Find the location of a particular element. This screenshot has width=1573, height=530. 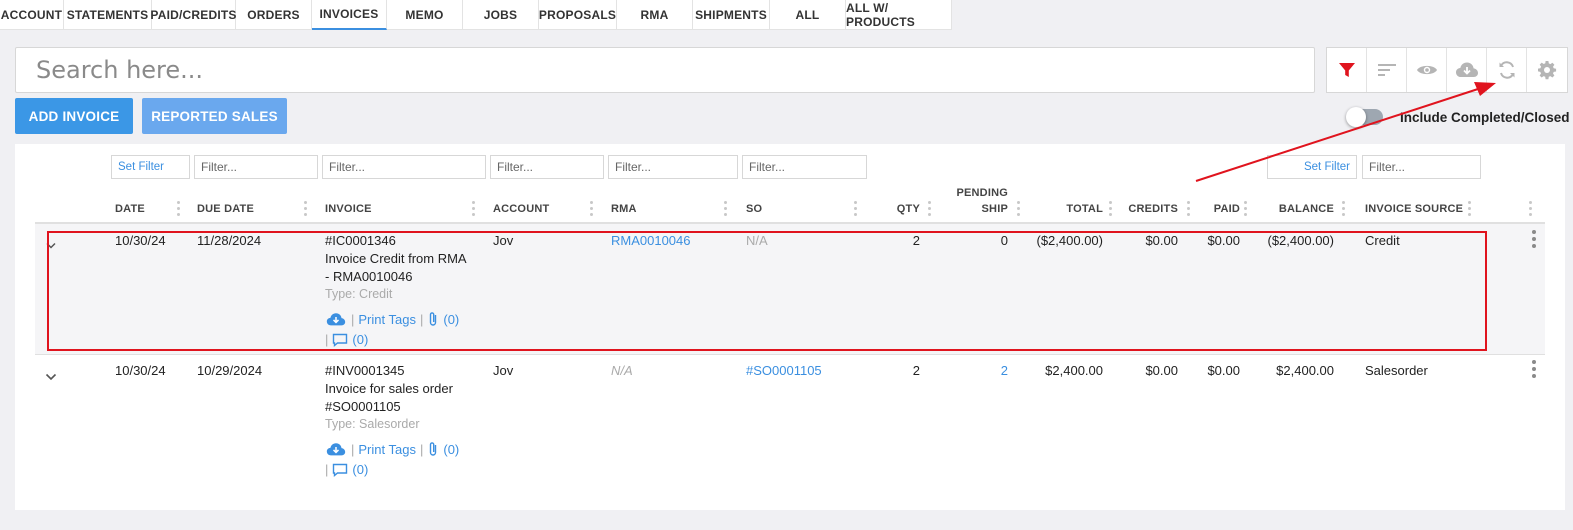

col-date: DATE is located at coordinates (130, 209).